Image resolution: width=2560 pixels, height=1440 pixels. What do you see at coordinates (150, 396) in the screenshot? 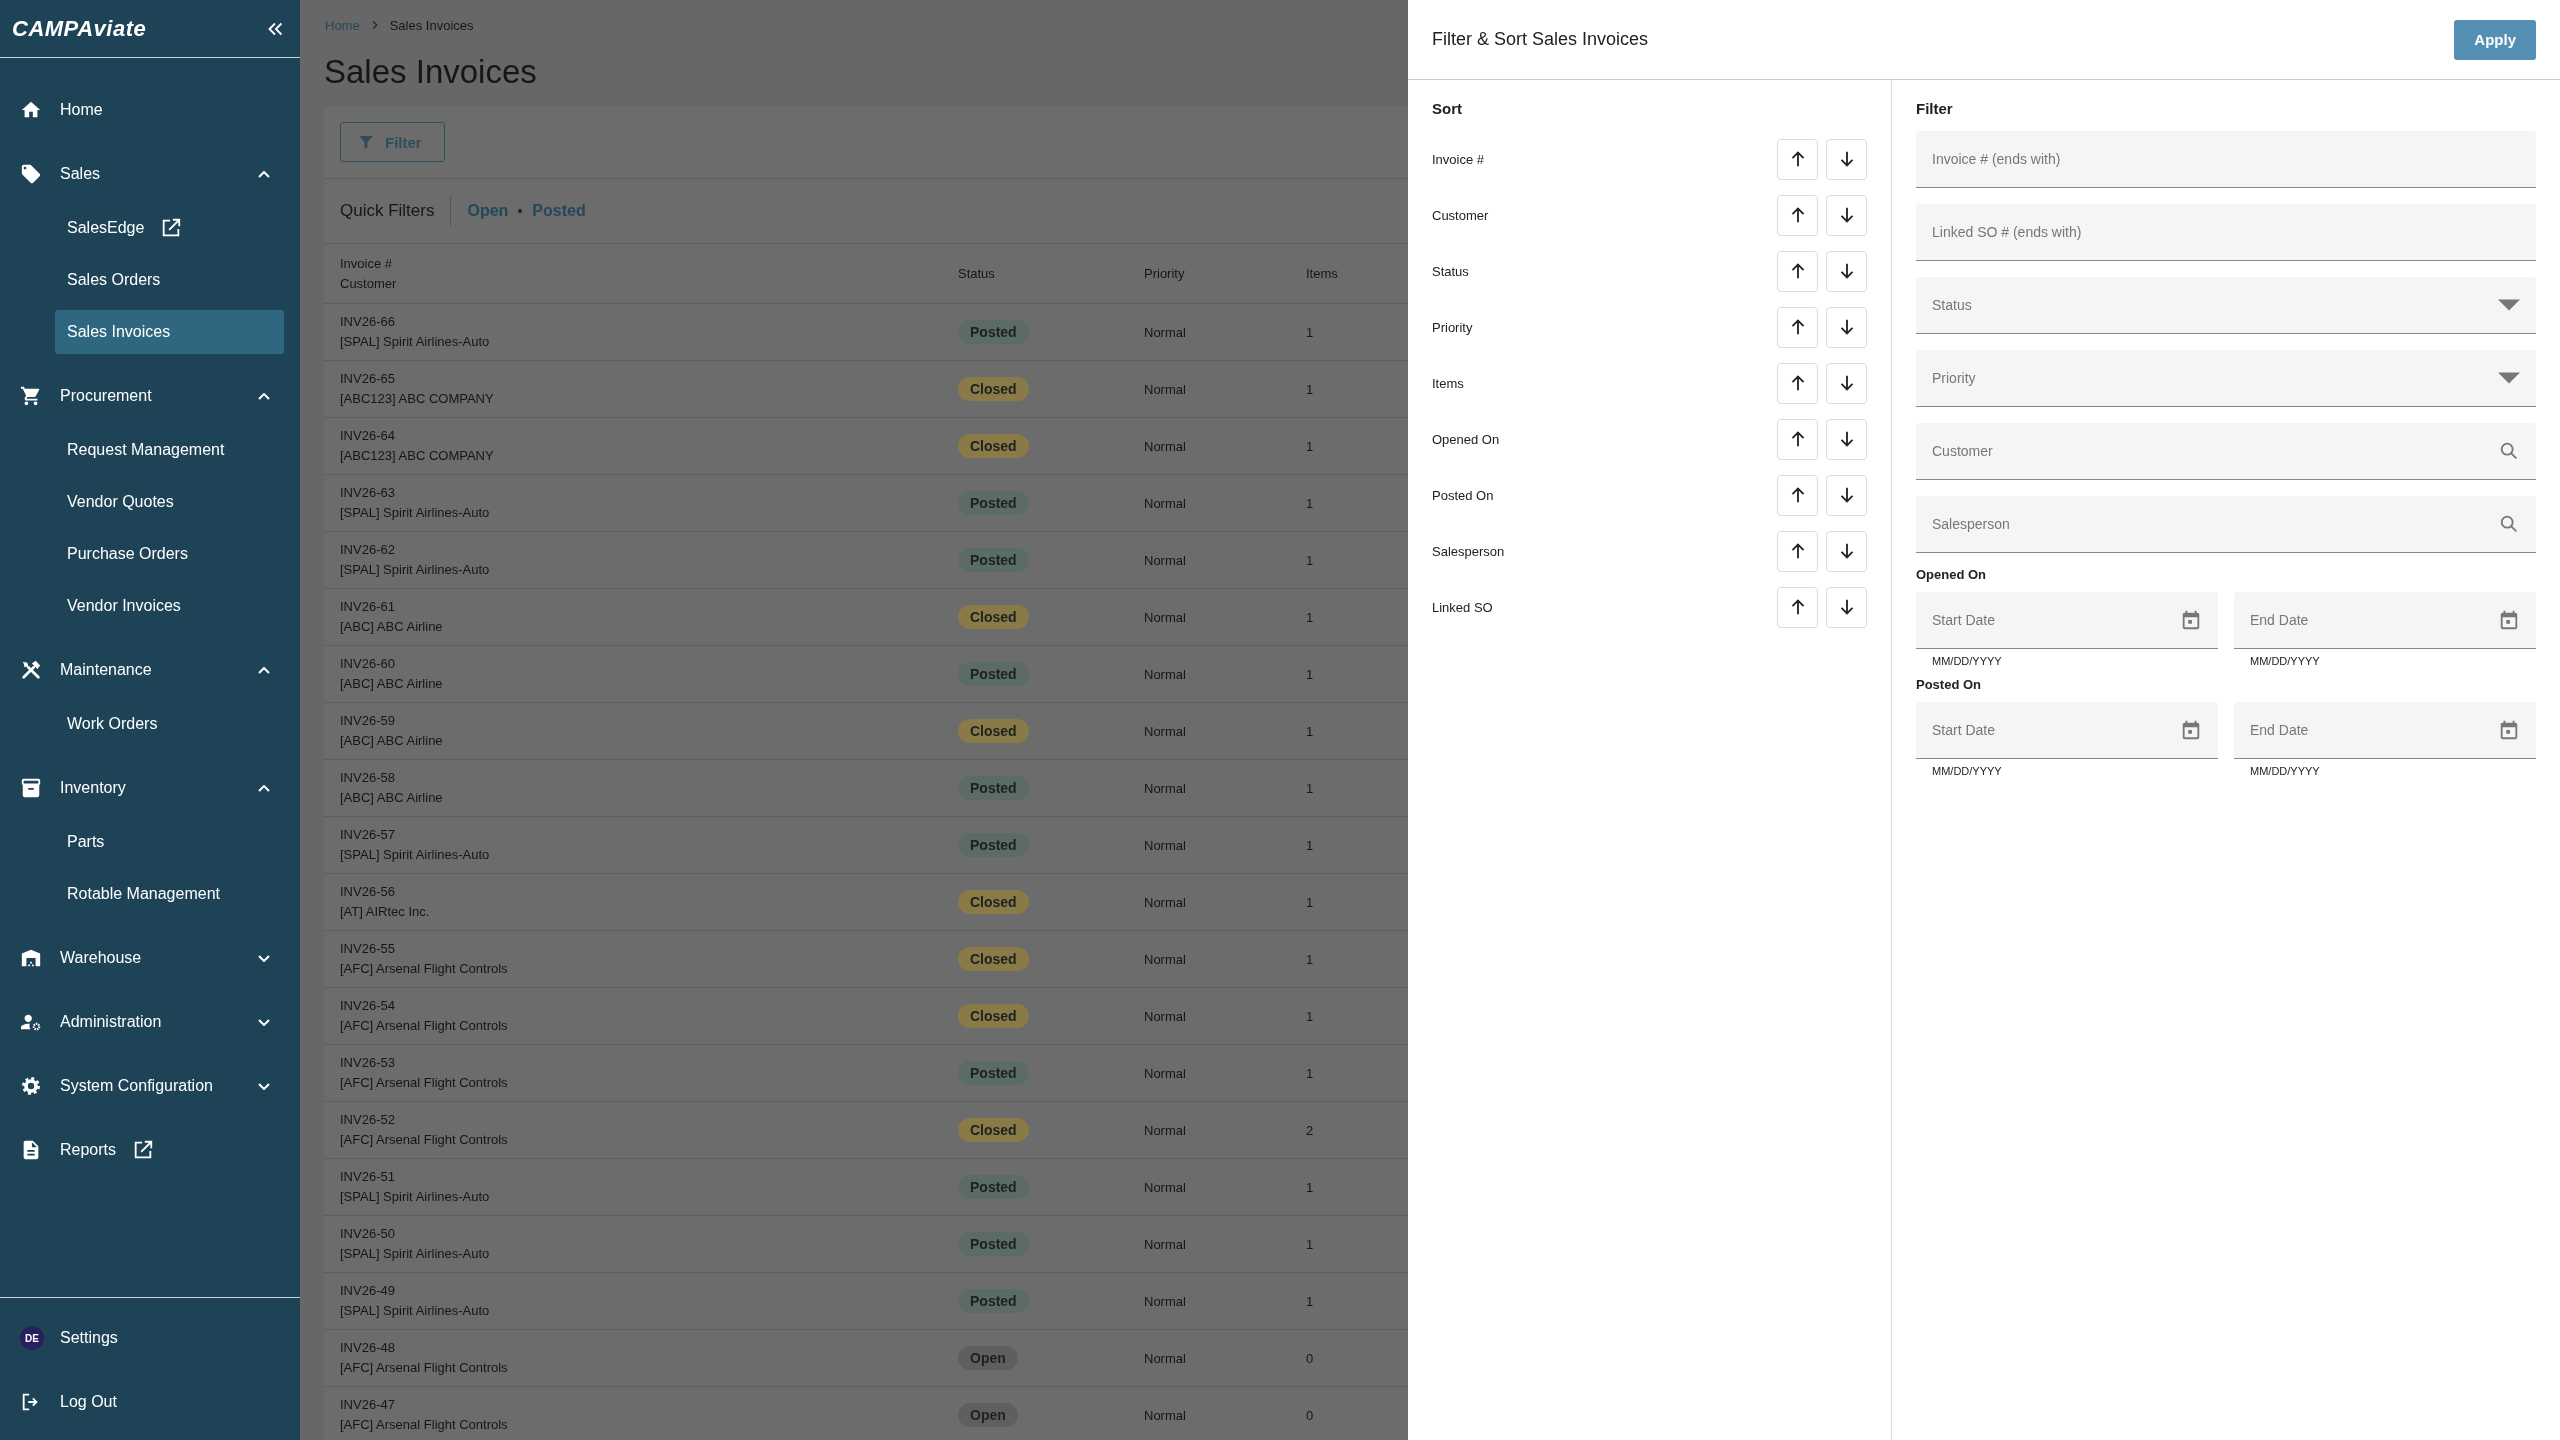
I see `nav-item: Procurement` at bounding box center [150, 396].